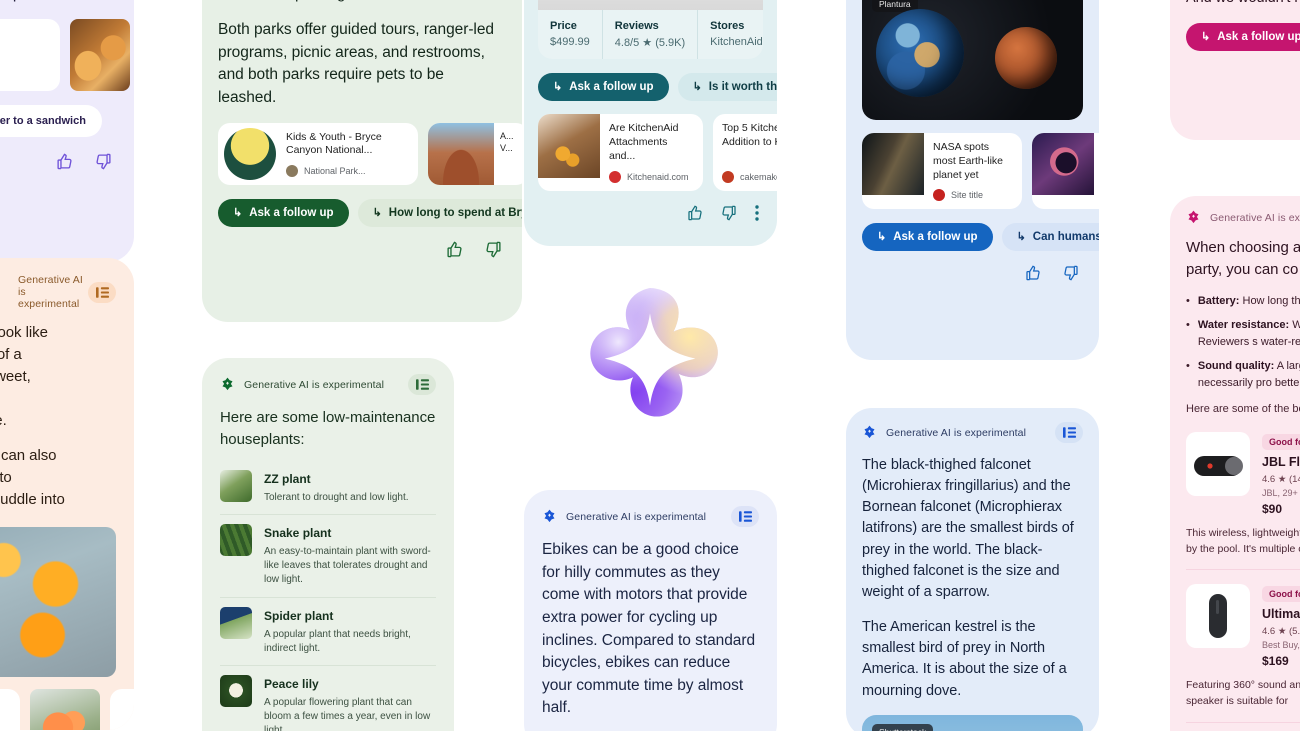 The image size is (1300, 731). Describe the element at coordinates (51, 120) in the screenshot. I see `followup-chip: Is a hotdog closer to a sandwich` at that location.